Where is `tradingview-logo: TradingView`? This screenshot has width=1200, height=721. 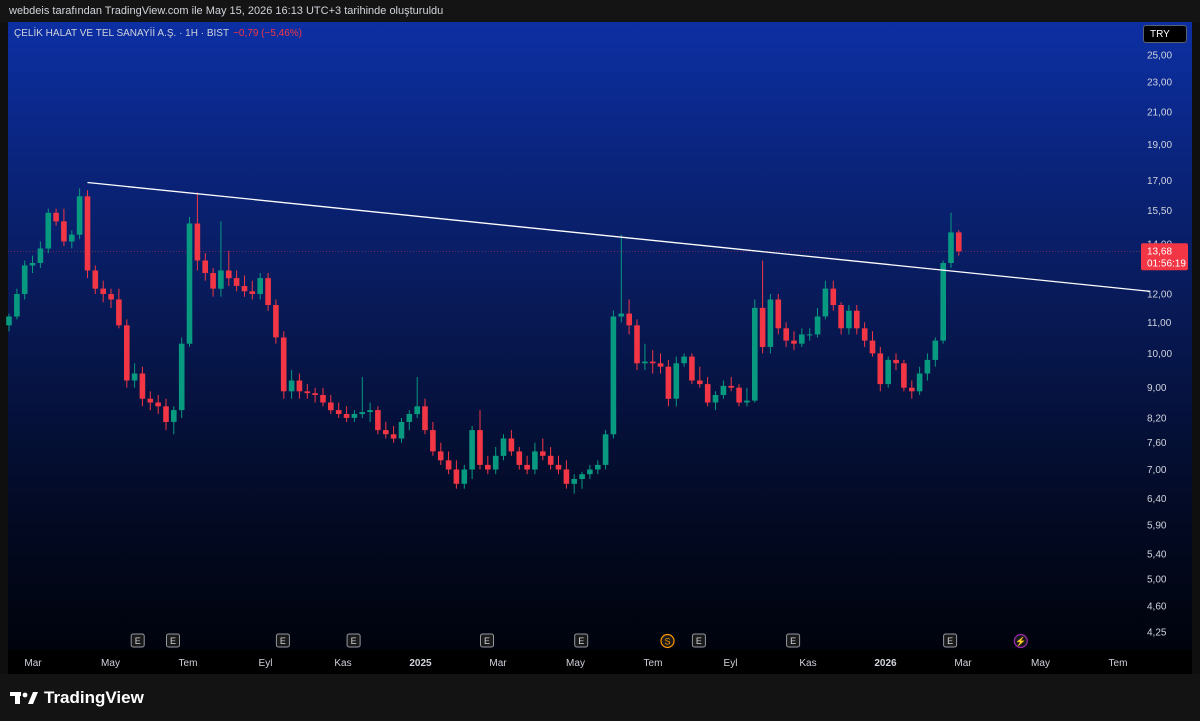
tradingview-logo: TradingView is located at coordinates (77, 698).